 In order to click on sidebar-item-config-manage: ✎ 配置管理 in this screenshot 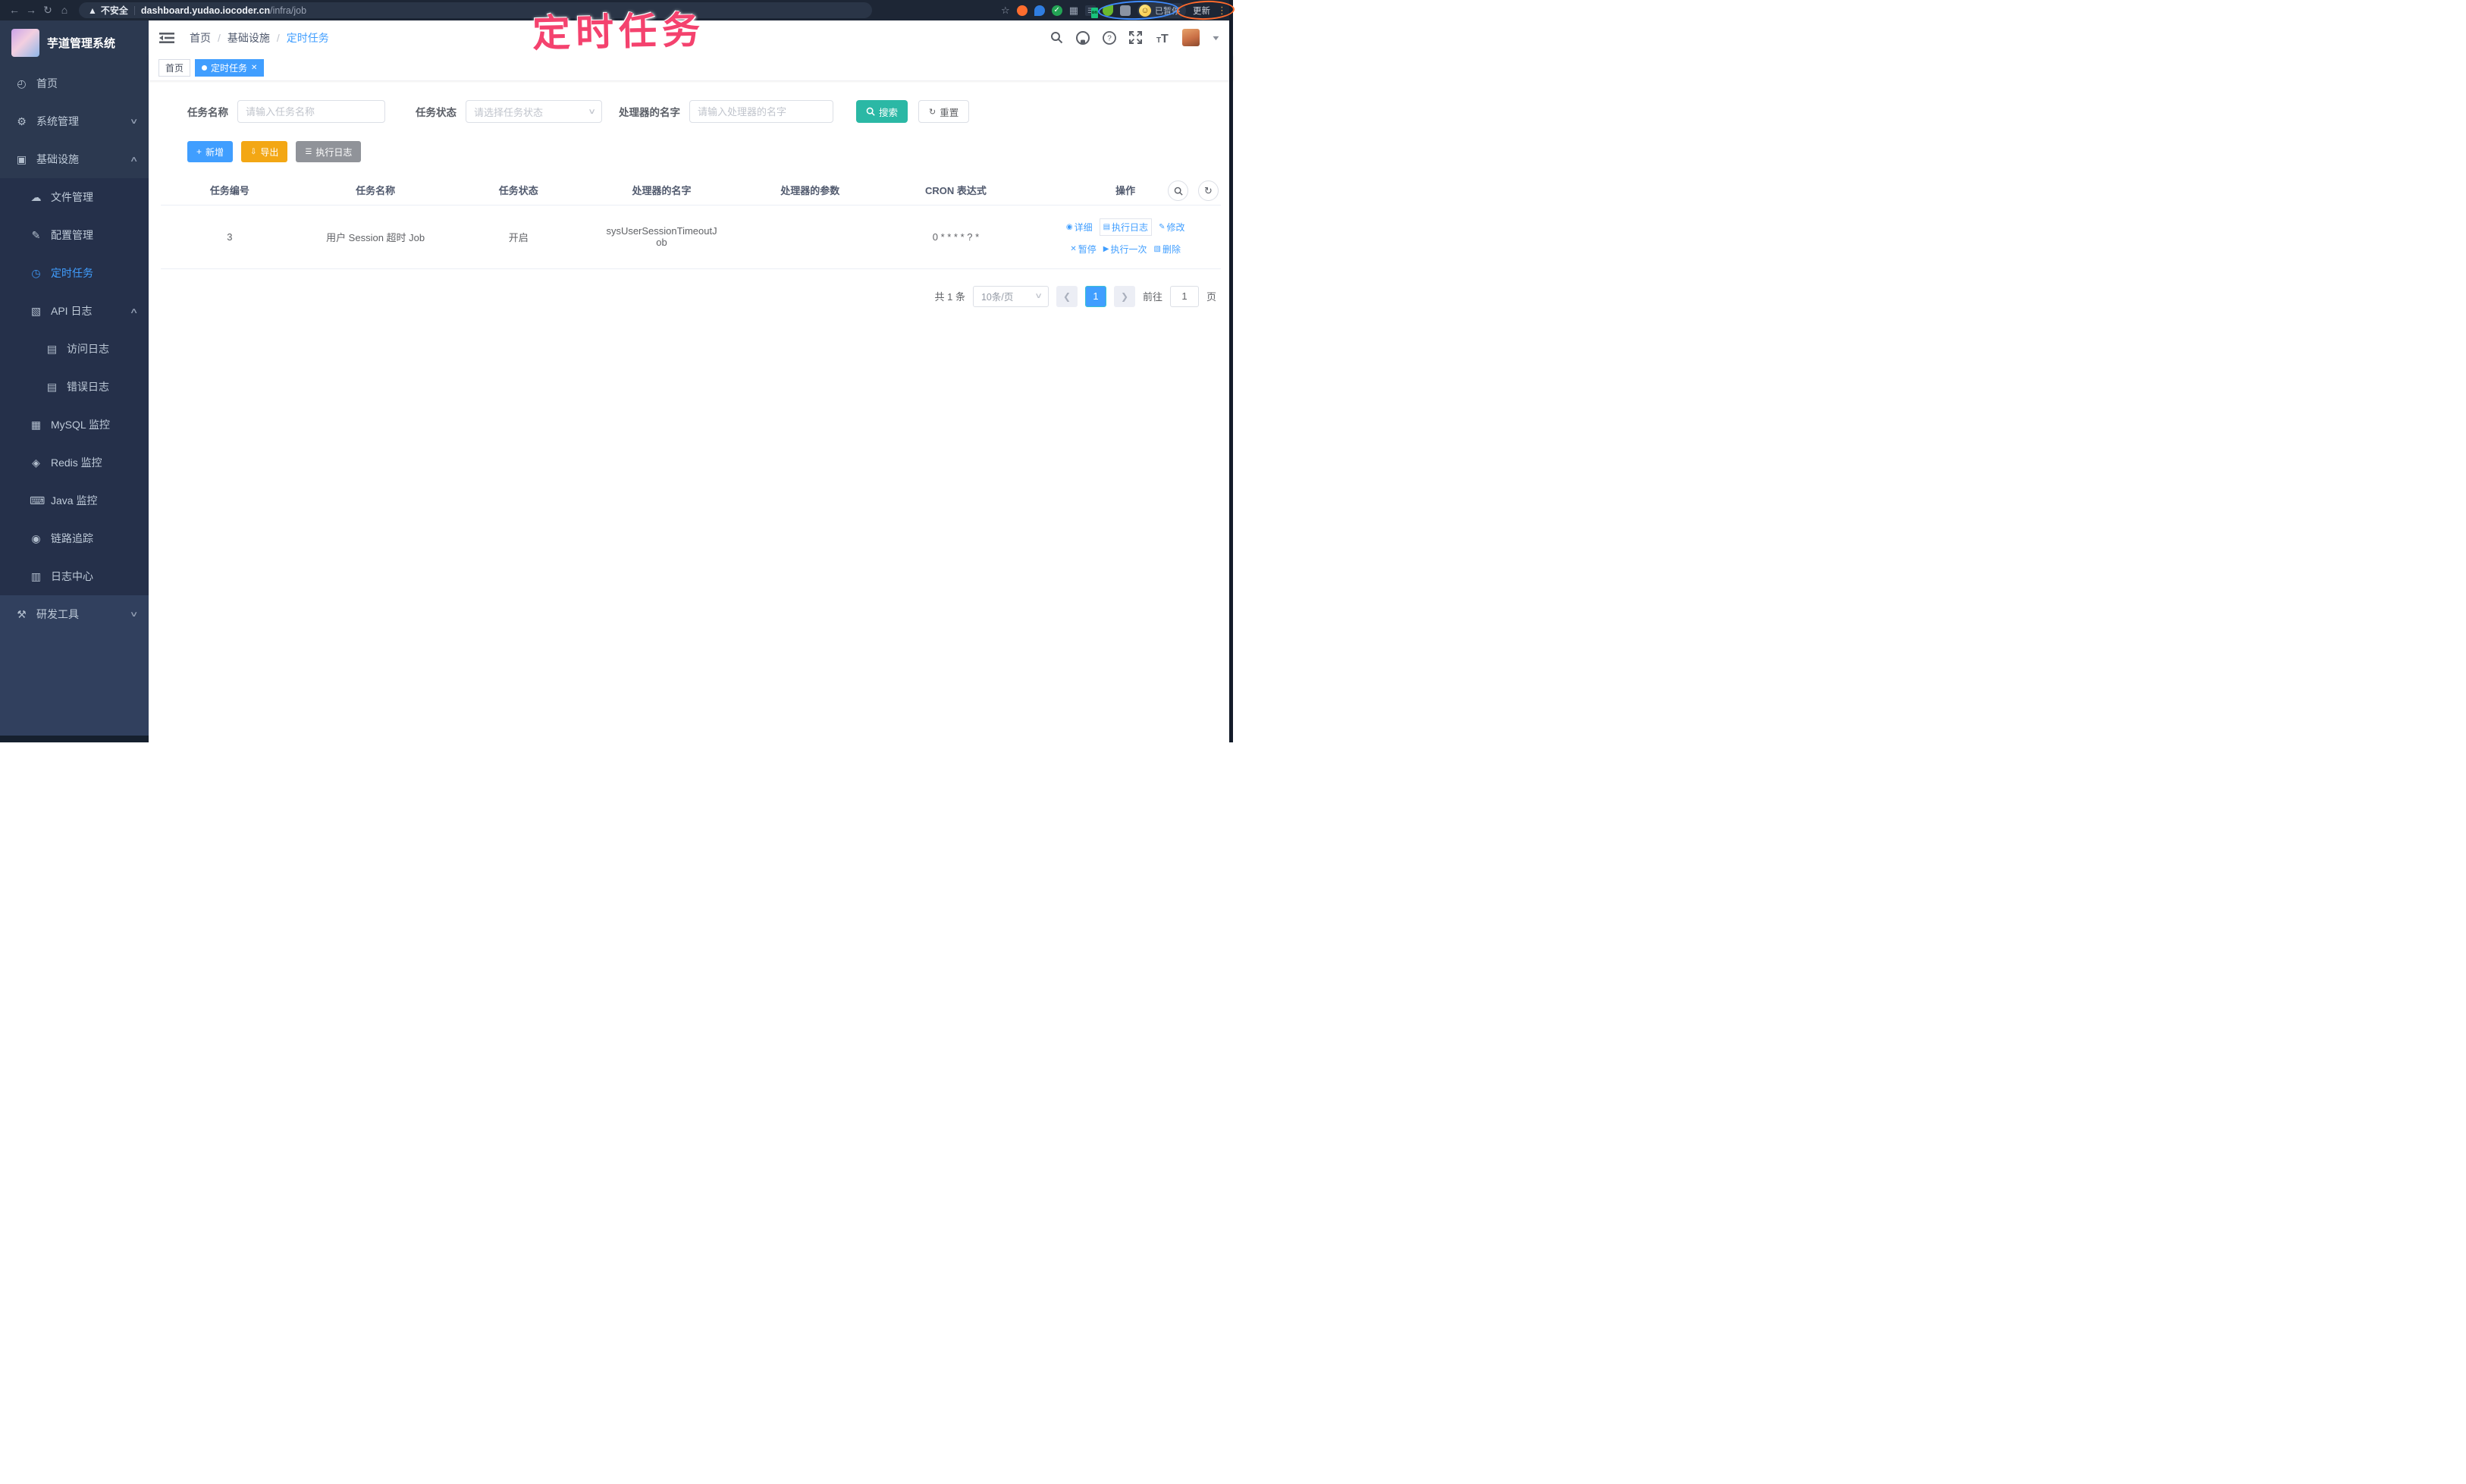, I will do `click(74, 235)`.